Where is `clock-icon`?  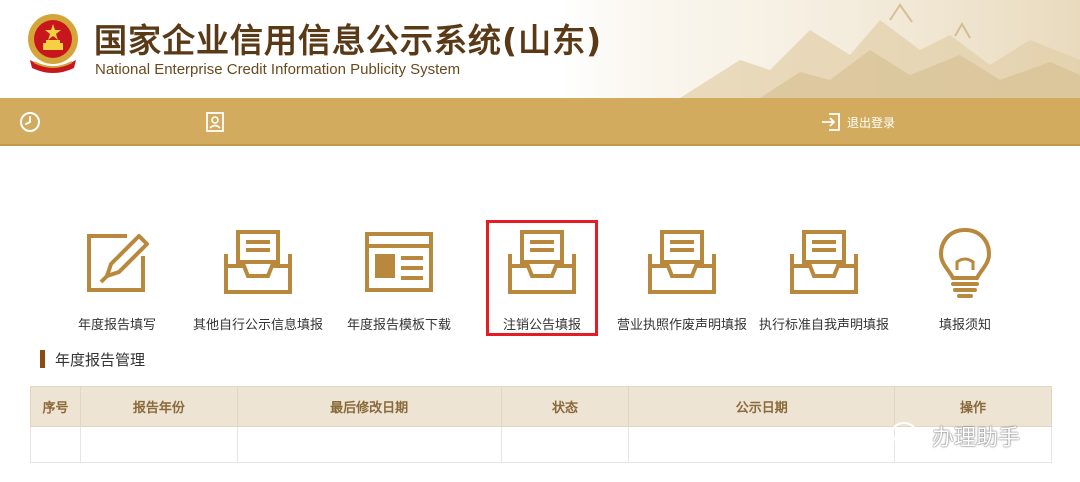 clock-icon is located at coordinates (30, 122).